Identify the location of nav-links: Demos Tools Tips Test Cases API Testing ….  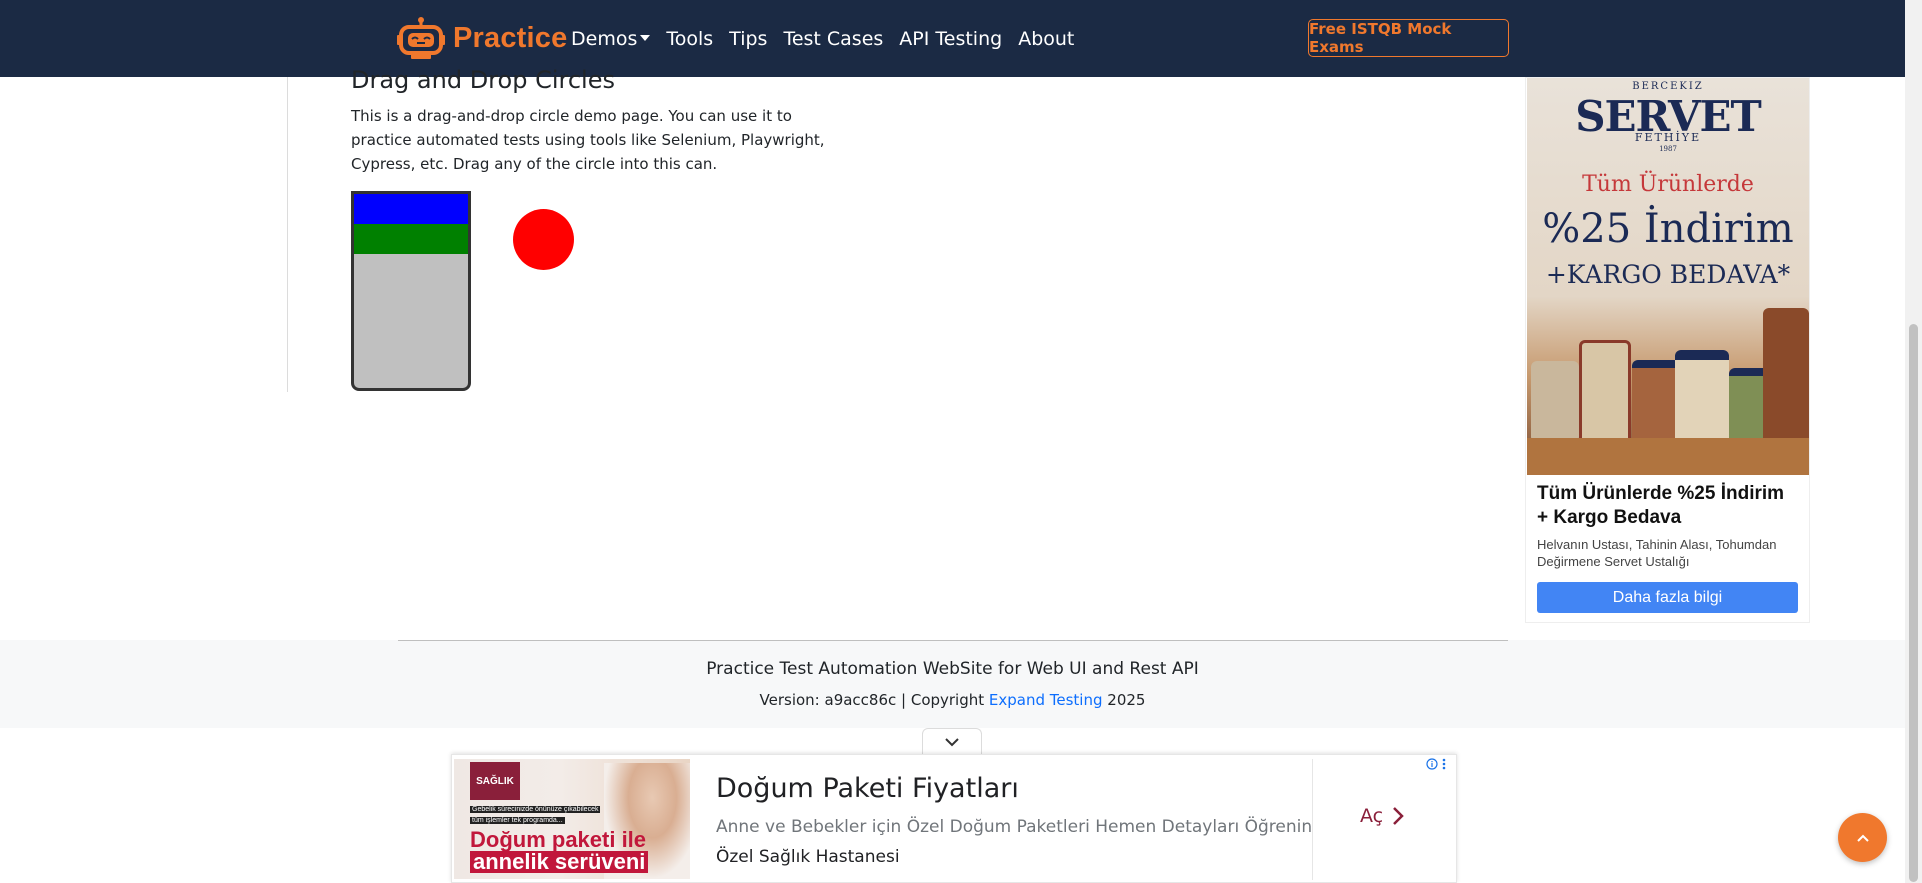
(830, 38).